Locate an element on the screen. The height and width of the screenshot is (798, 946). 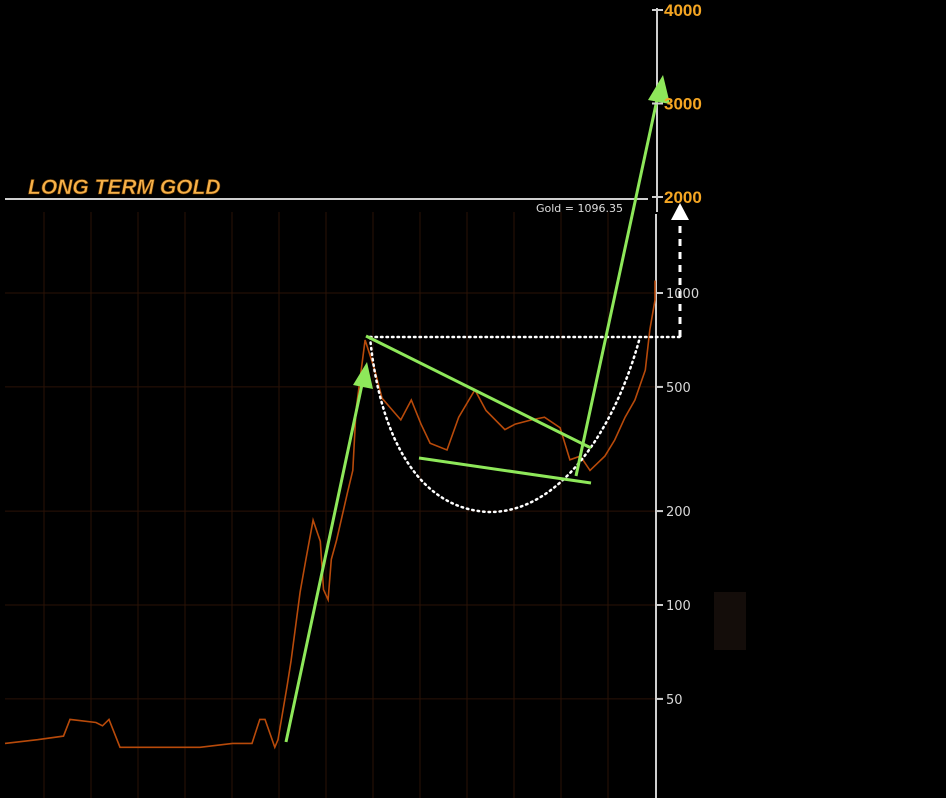
y-tick-label: 50 is located at coordinates (674, 700).